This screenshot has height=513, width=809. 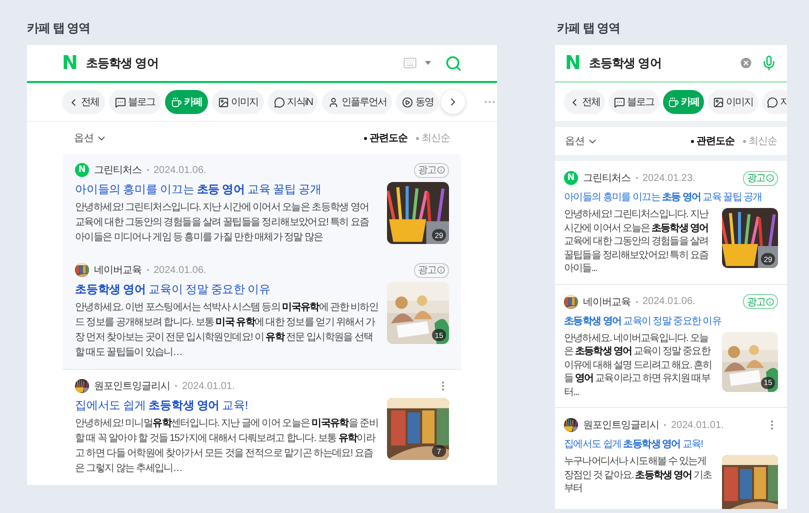 What do you see at coordinates (334, 102) in the screenshot?
I see `person-icon` at bounding box center [334, 102].